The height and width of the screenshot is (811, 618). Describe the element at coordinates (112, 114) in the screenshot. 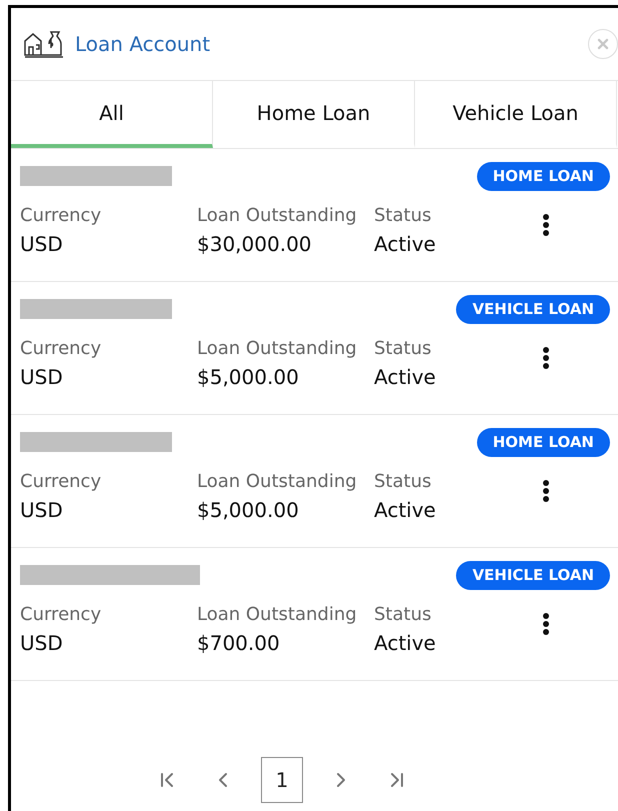

I see `tab: All` at that location.